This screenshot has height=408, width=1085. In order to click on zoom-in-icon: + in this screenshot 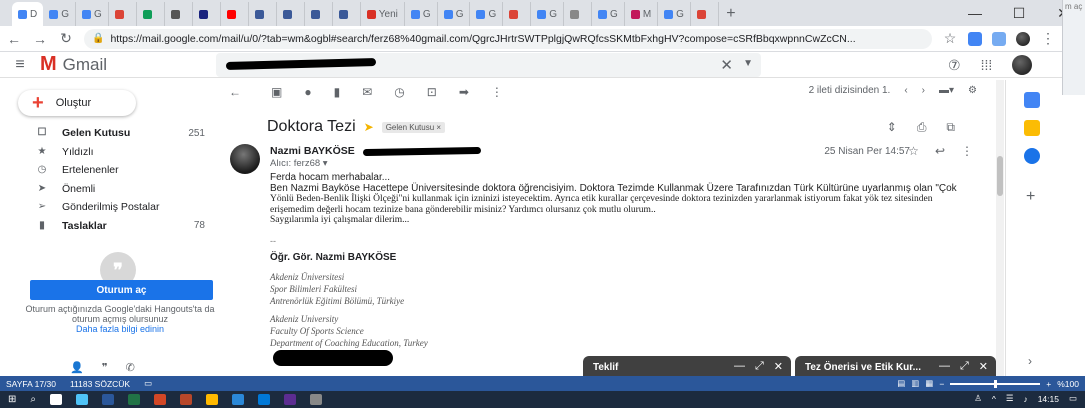, I will do `click(1048, 384)`.